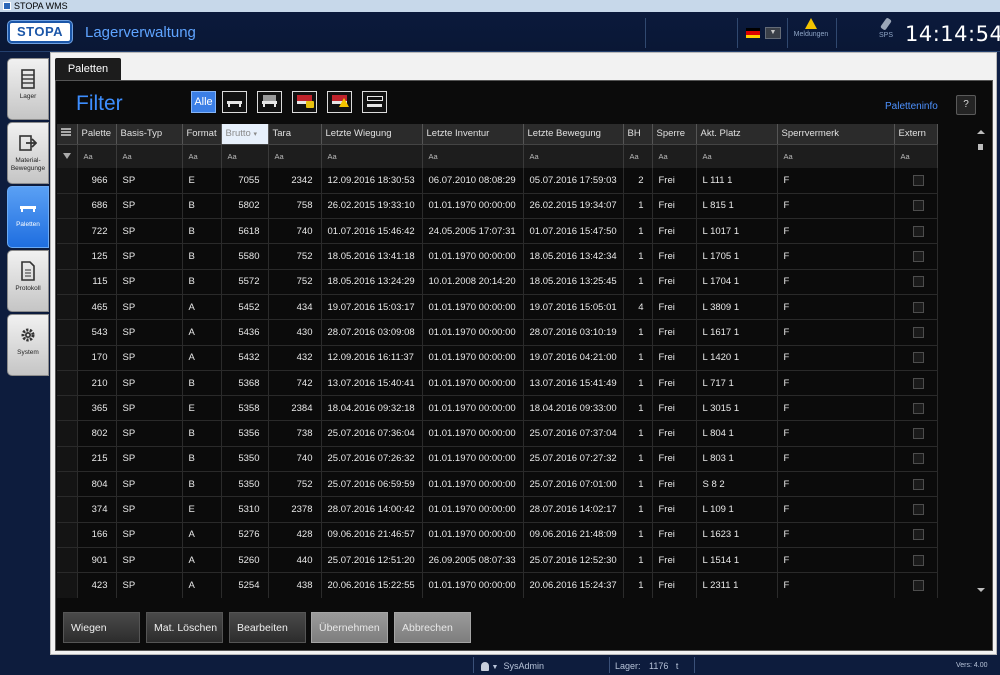 The height and width of the screenshot is (675, 1000). Describe the element at coordinates (512, 666) in the screenshot. I see `user-menu: ▼ SysAdmin` at that location.